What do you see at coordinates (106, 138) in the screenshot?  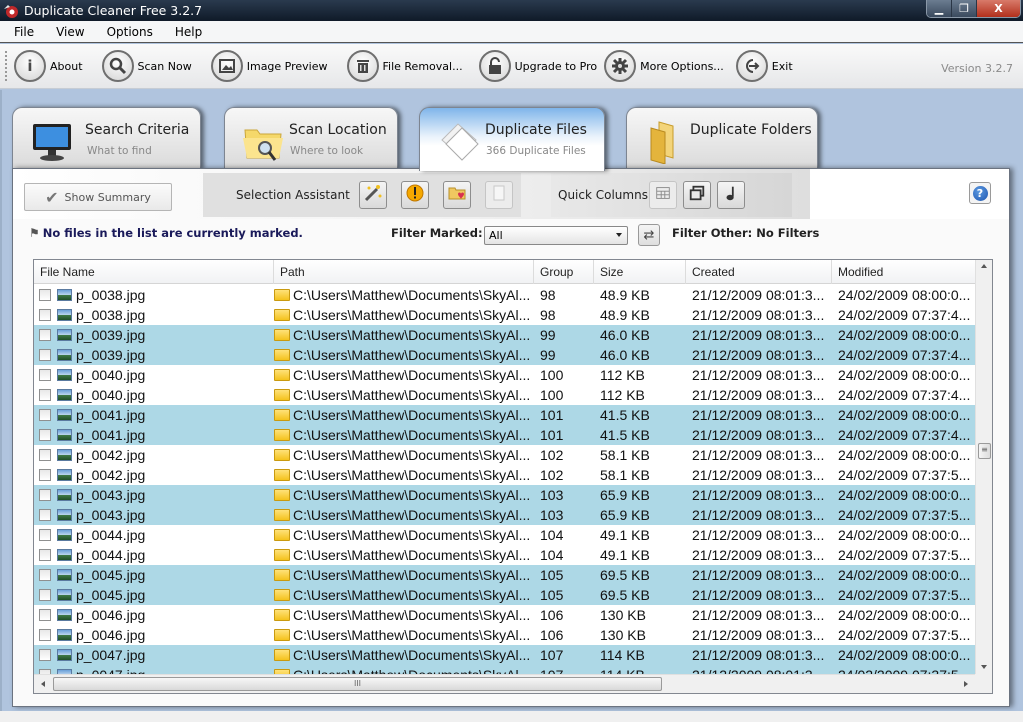 I see `tab-search-criteria: Search Criteria What to find` at bounding box center [106, 138].